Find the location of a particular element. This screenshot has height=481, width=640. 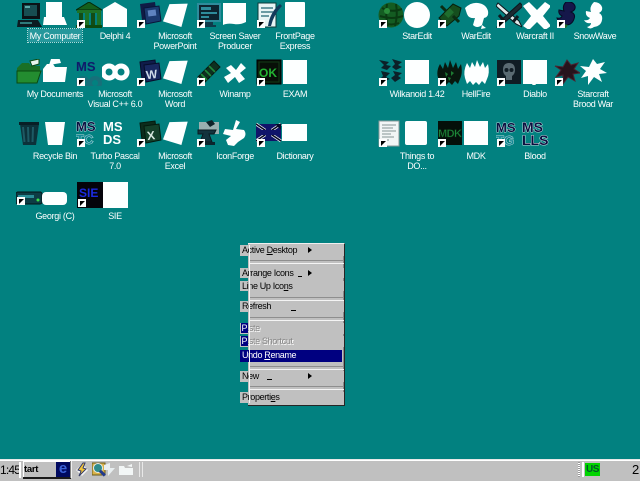

svg-text: DS is located at coordinates (112, 139).